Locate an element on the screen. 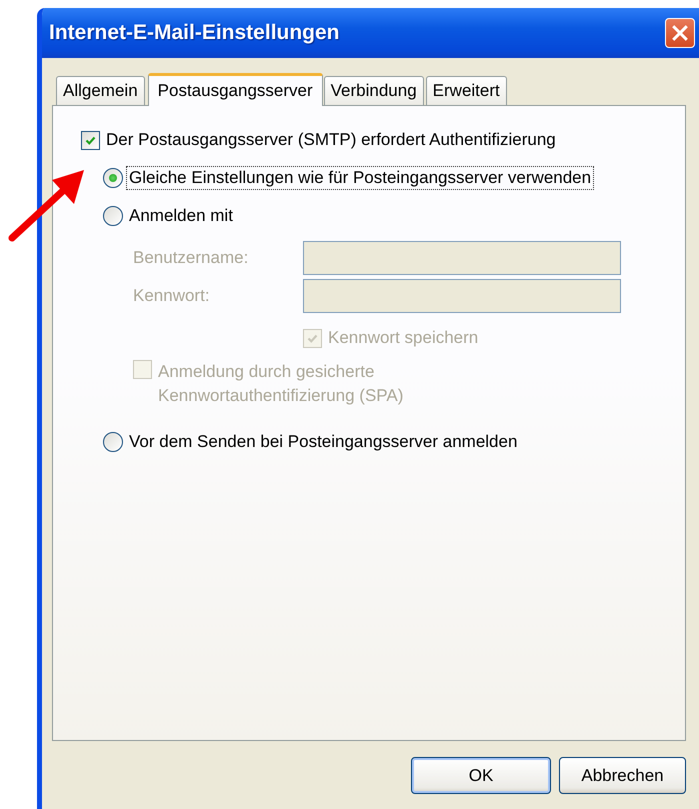 The image size is (699, 809). checkbox-label: Der Postausgangsserver (SMTP) erfordert Authentifizierung is located at coordinates (331, 140).